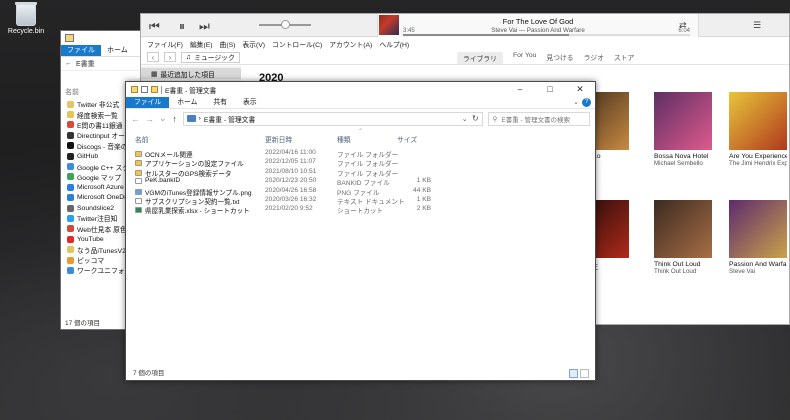 The image size is (790, 420). Describe the element at coordinates (26, 18) in the screenshot. I see `recycle-bin-desktop-icon: Recycle.bin` at that location.